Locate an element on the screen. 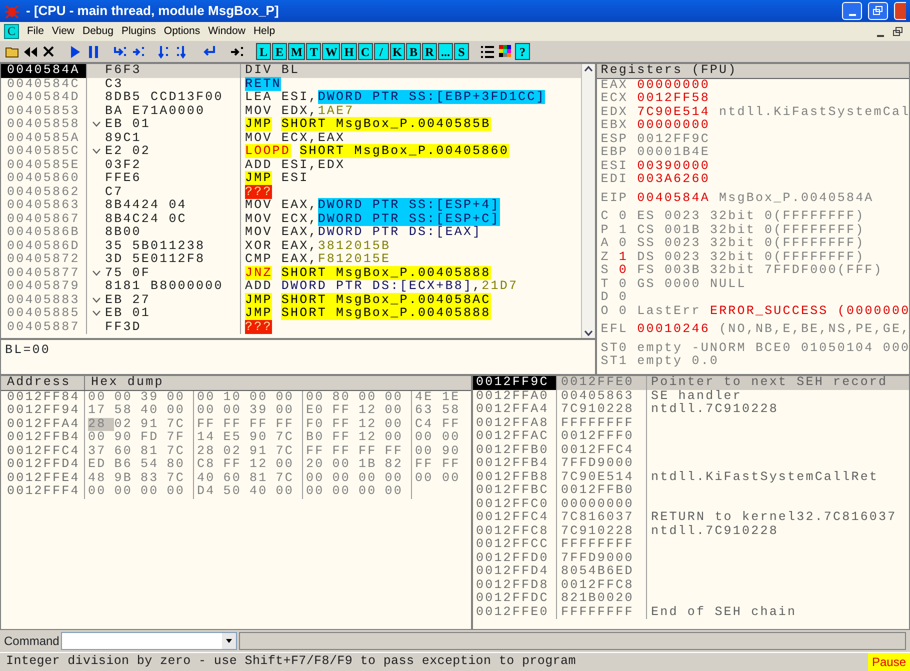  shortcut-button: W is located at coordinates (331, 51).